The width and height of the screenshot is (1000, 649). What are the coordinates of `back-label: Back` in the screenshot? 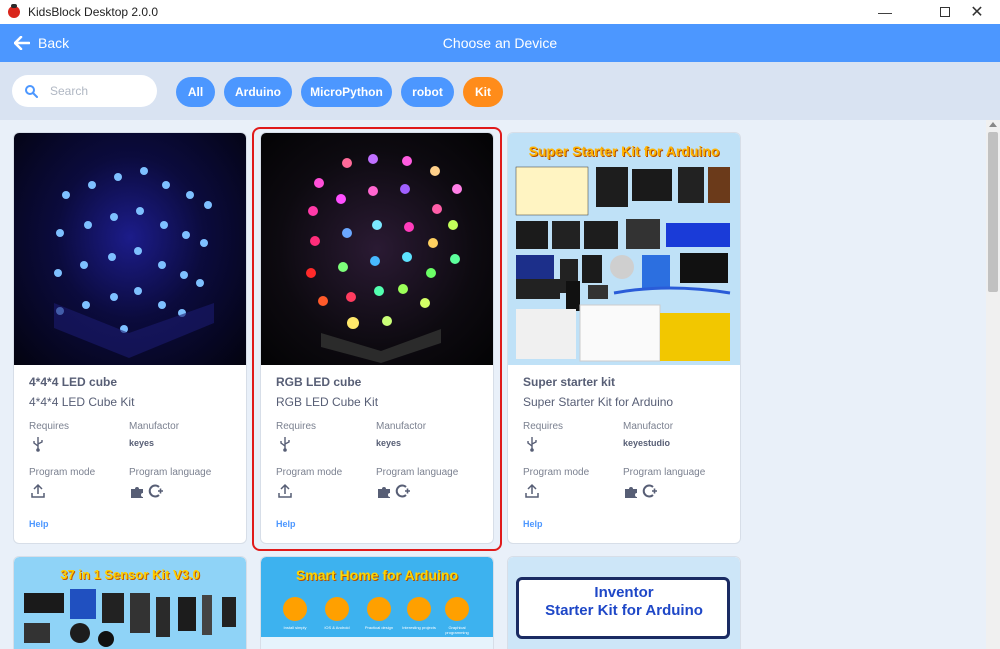 It's located at (54, 43).